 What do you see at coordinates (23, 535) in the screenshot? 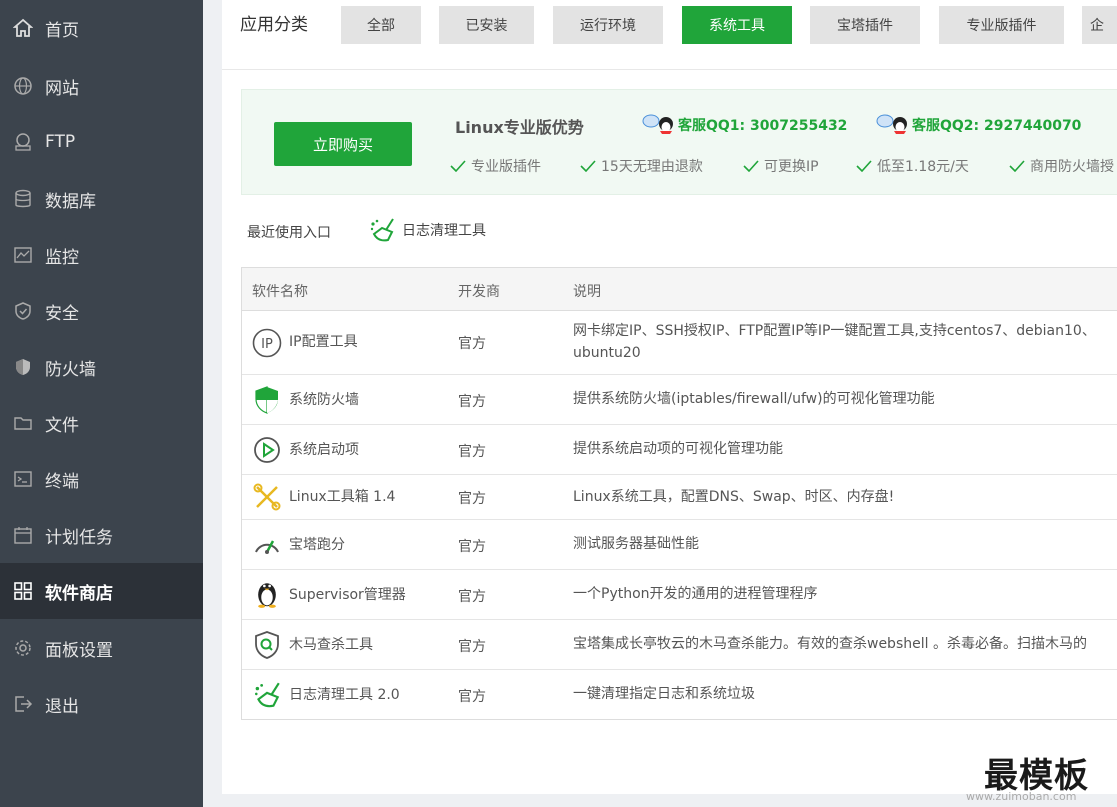
I see `calendar-icon` at bounding box center [23, 535].